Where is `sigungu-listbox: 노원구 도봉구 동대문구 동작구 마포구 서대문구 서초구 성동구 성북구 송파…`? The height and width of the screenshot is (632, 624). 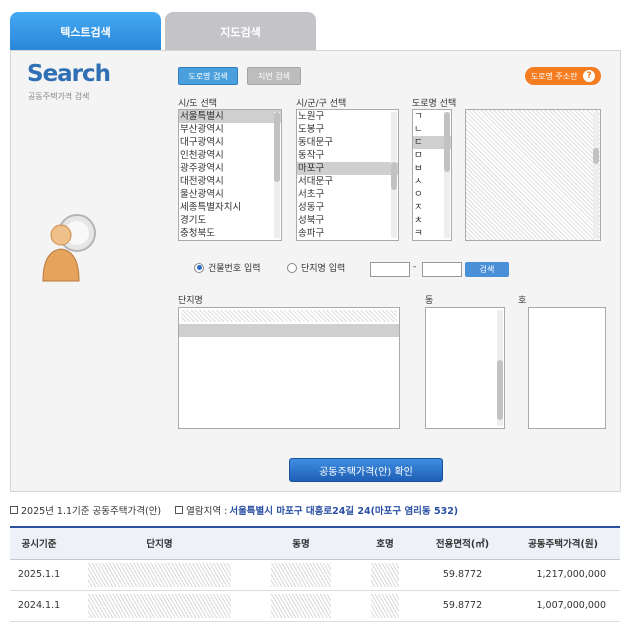
sigungu-listbox: 노원구 도봉구 동대문구 동작구 마포구 서대문구 서초구 성동구 성북구 송파… is located at coordinates (347, 175).